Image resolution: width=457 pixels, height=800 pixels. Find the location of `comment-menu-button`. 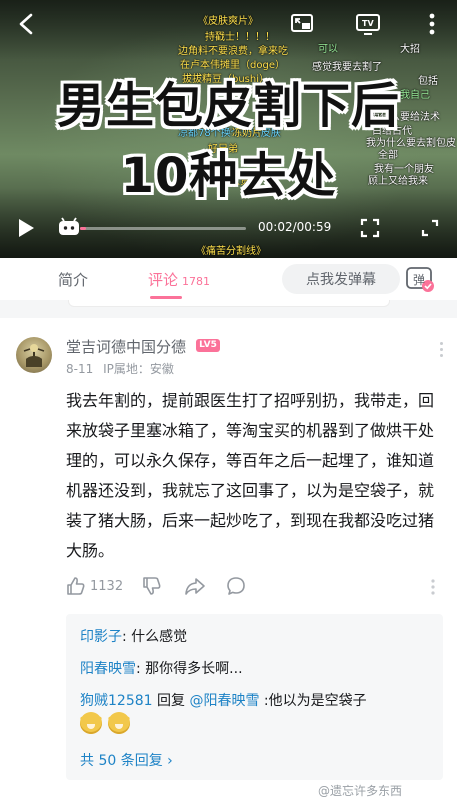

comment-menu-button is located at coordinates (433, 587).